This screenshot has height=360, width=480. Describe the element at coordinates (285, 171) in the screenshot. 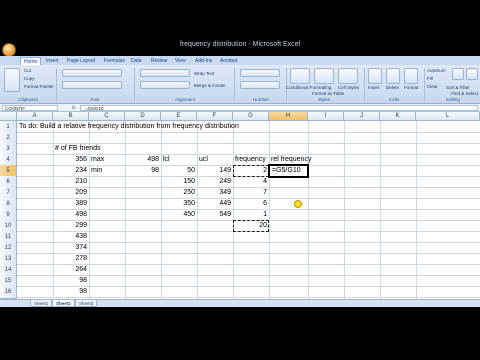

I see `cell-h5-formula: =G5/G10` at that location.